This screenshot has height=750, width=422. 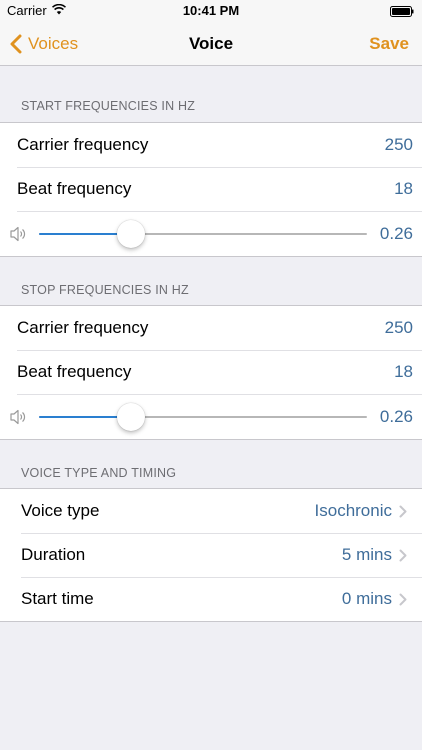 What do you see at coordinates (211, 145) in the screenshot?
I see `start-carrier-frequency-row: Carrier frequency 250` at bounding box center [211, 145].